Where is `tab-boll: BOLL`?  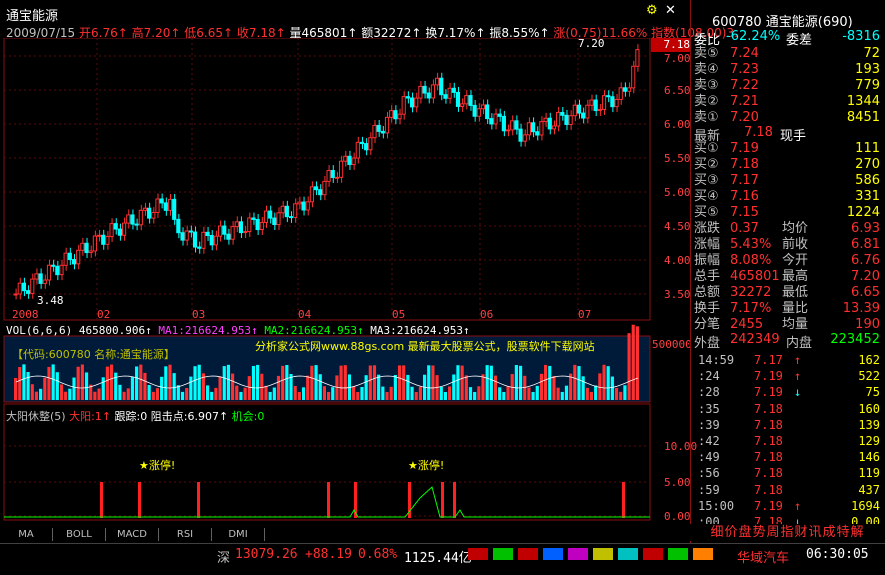
tab-boll: BOLL is located at coordinates (79, 534).